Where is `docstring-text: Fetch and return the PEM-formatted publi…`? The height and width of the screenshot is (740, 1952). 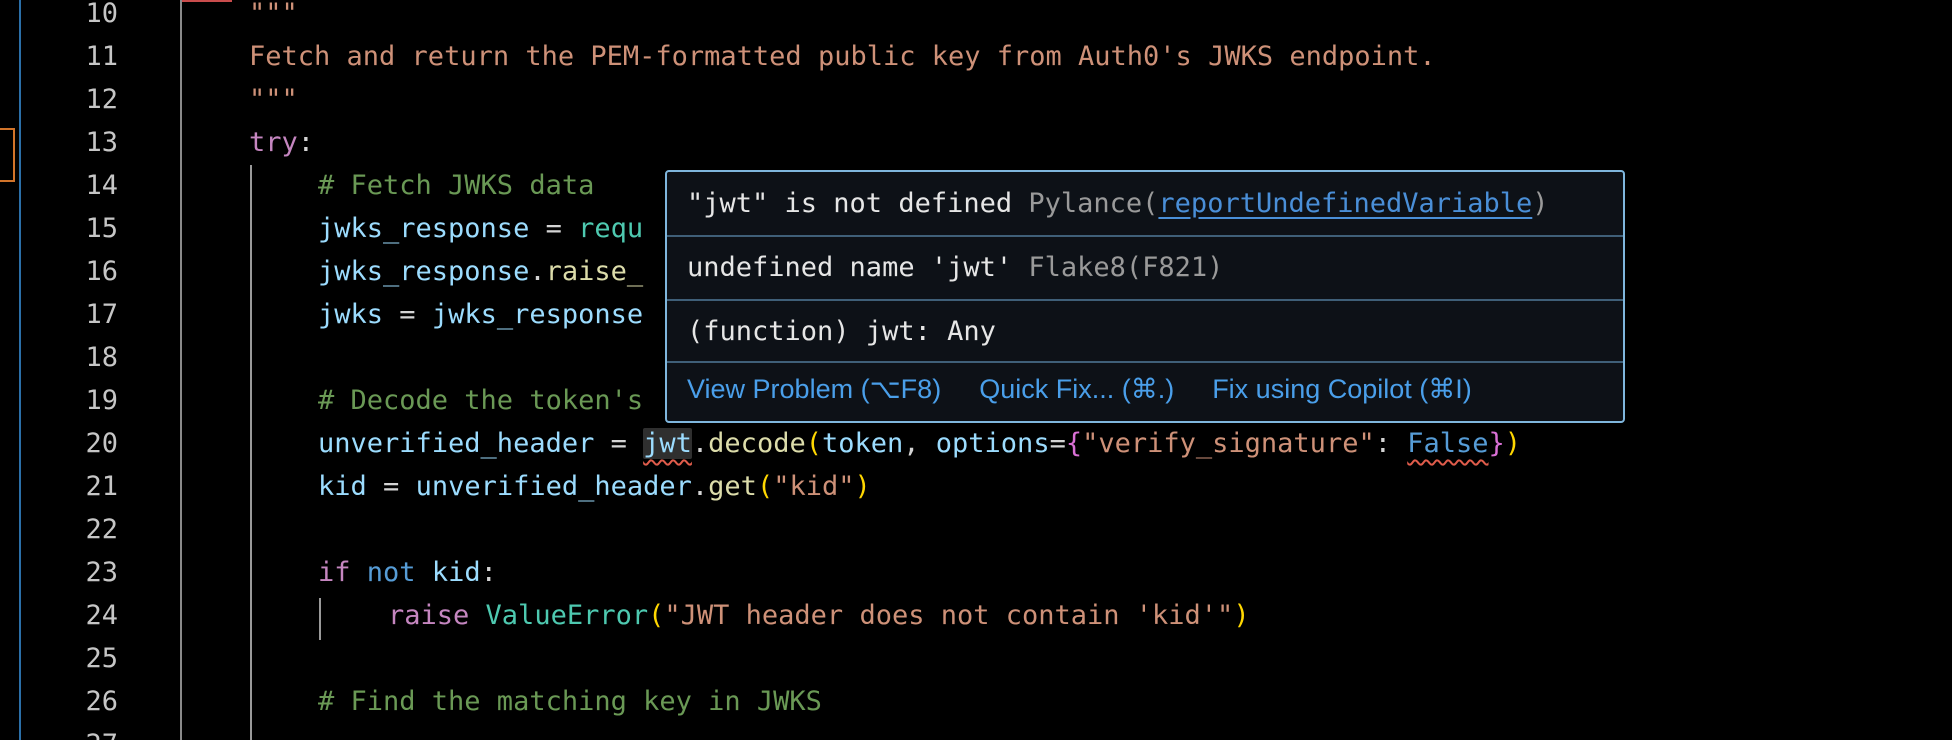
docstring-text: Fetch and return the PEM-formatted publi… is located at coordinates (842, 56).